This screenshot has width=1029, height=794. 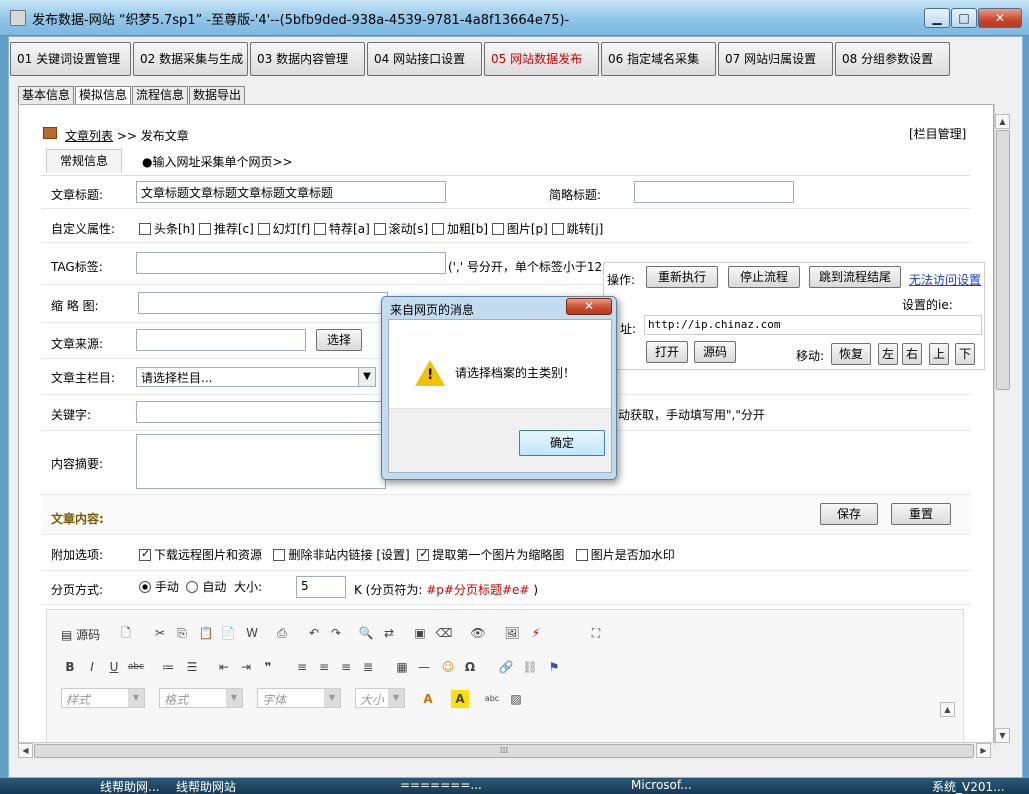 I want to click on special-char-icon: Ω, so click(x=470, y=667).